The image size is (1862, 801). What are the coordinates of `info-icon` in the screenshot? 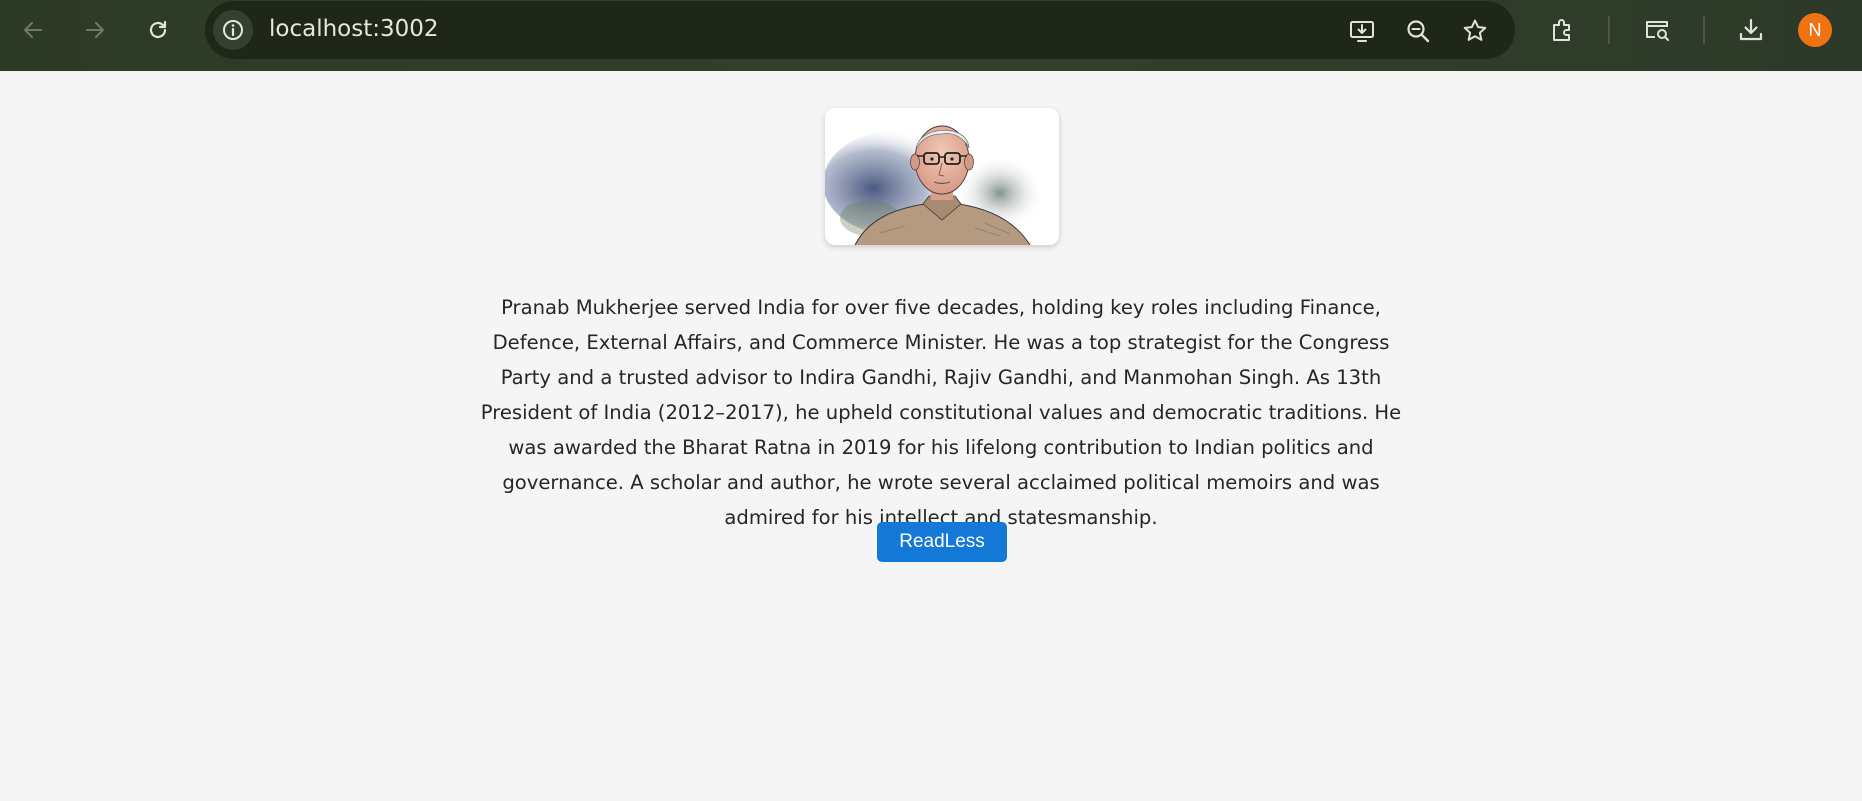 It's located at (233, 30).